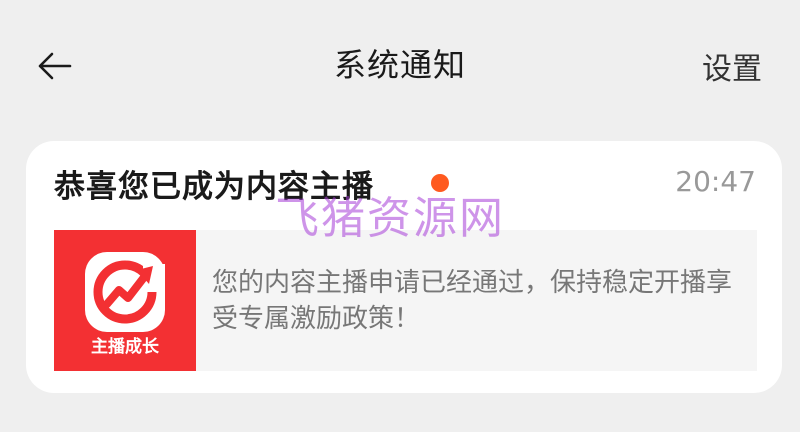 This screenshot has width=800, height=432. What do you see at coordinates (715, 181) in the screenshot?
I see `notification-time: 20:47` at bounding box center [715, 181].